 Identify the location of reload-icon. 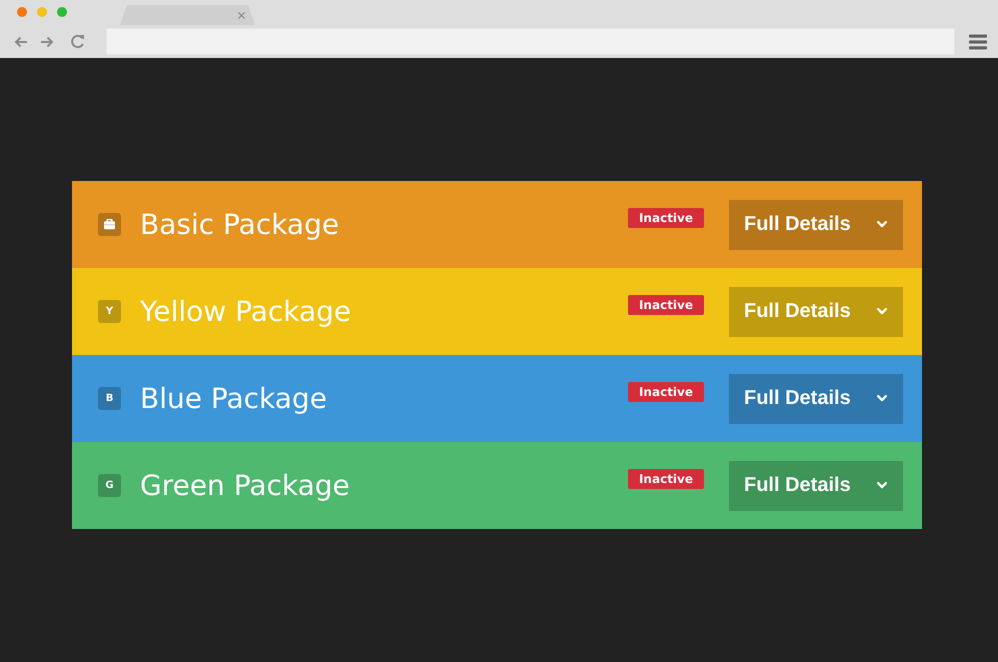
(77, 41).